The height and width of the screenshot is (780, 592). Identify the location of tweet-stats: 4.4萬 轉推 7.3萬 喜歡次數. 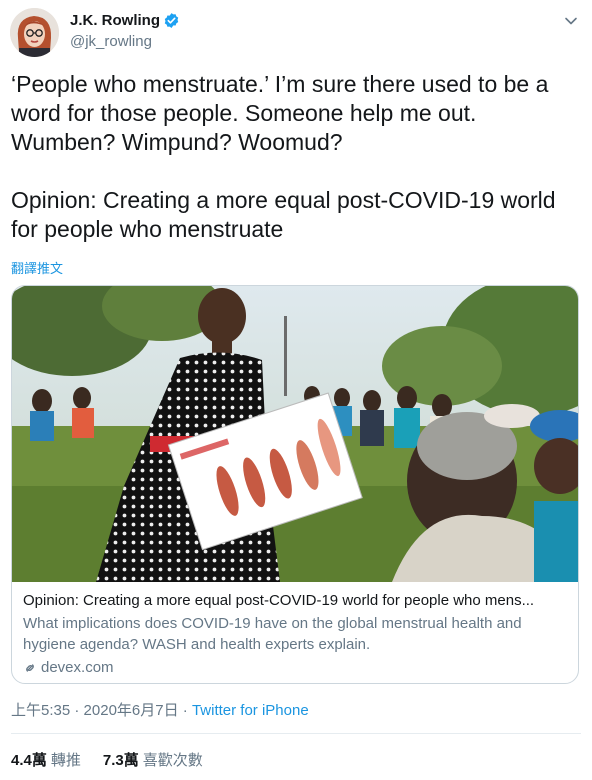
(107, 759).